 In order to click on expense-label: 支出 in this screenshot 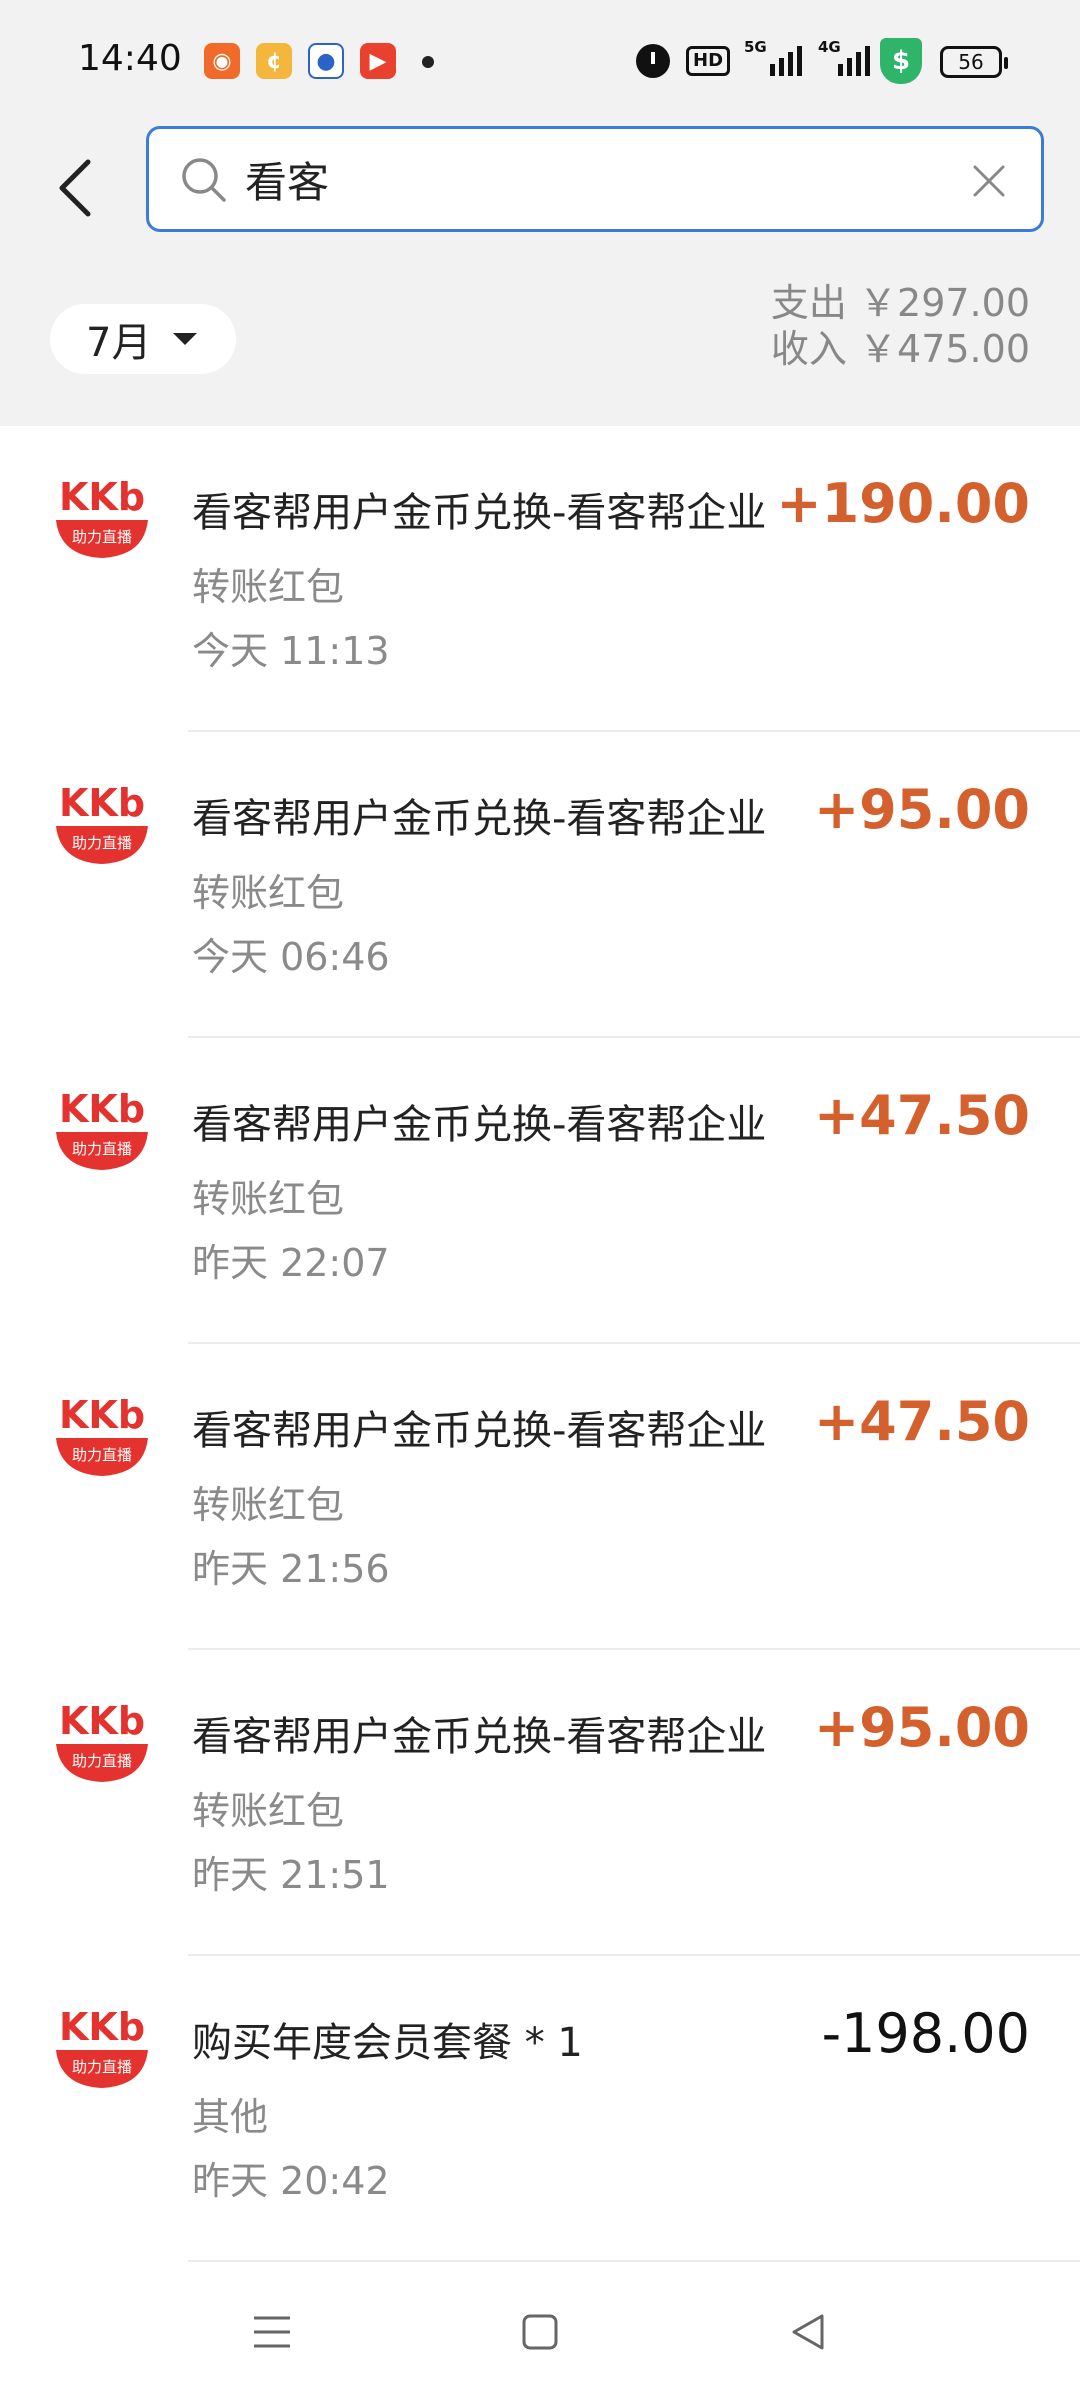, I will do `click(808, 303)`.